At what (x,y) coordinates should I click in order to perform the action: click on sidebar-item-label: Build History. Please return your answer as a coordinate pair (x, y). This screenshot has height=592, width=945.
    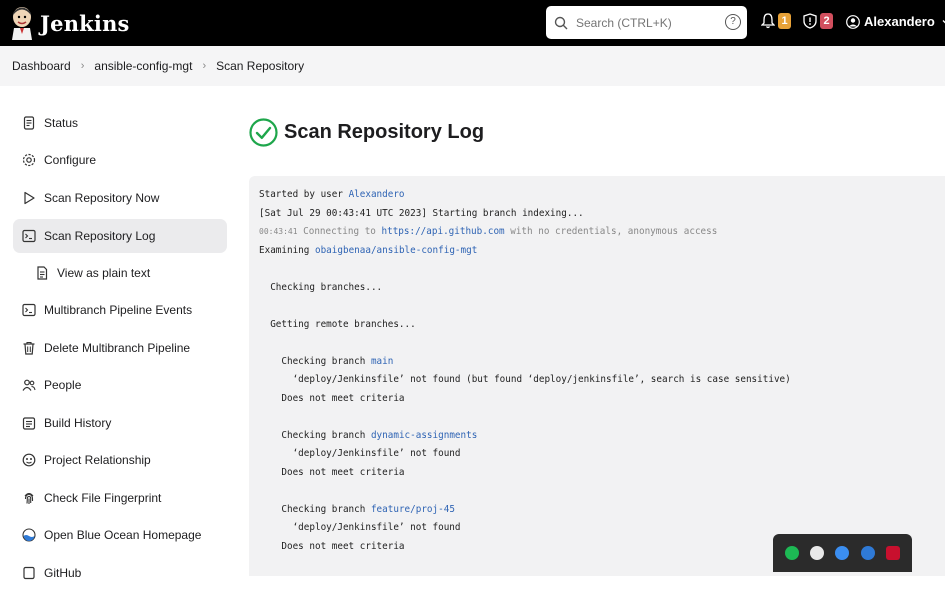
    Looking at the image, I should click on (78, 422).